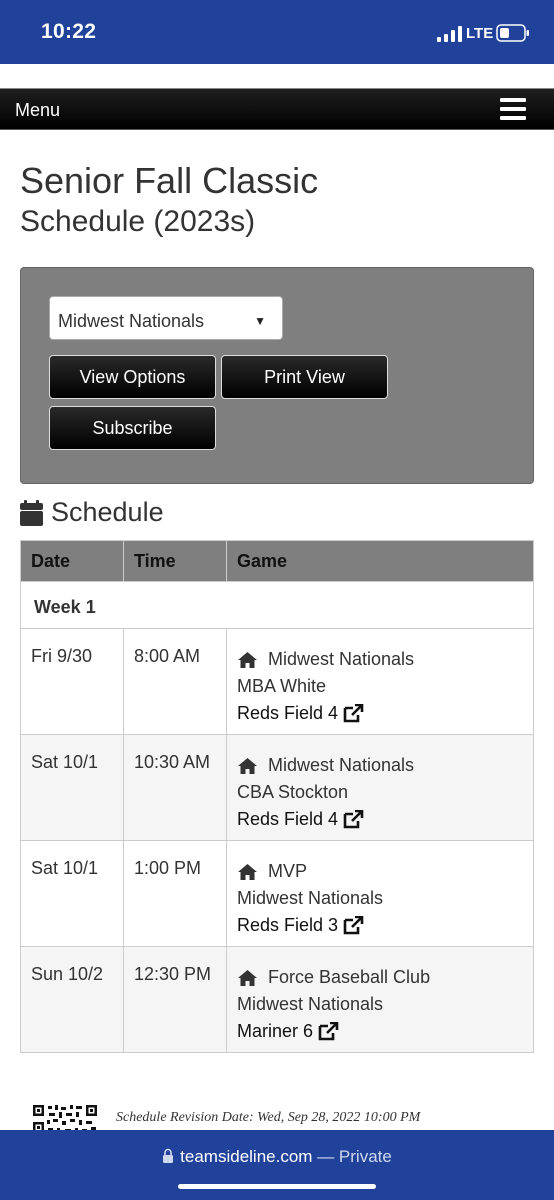 The image size is (554, 1200). I want to click on field-name: Reds Field 3, so click(288, 925).